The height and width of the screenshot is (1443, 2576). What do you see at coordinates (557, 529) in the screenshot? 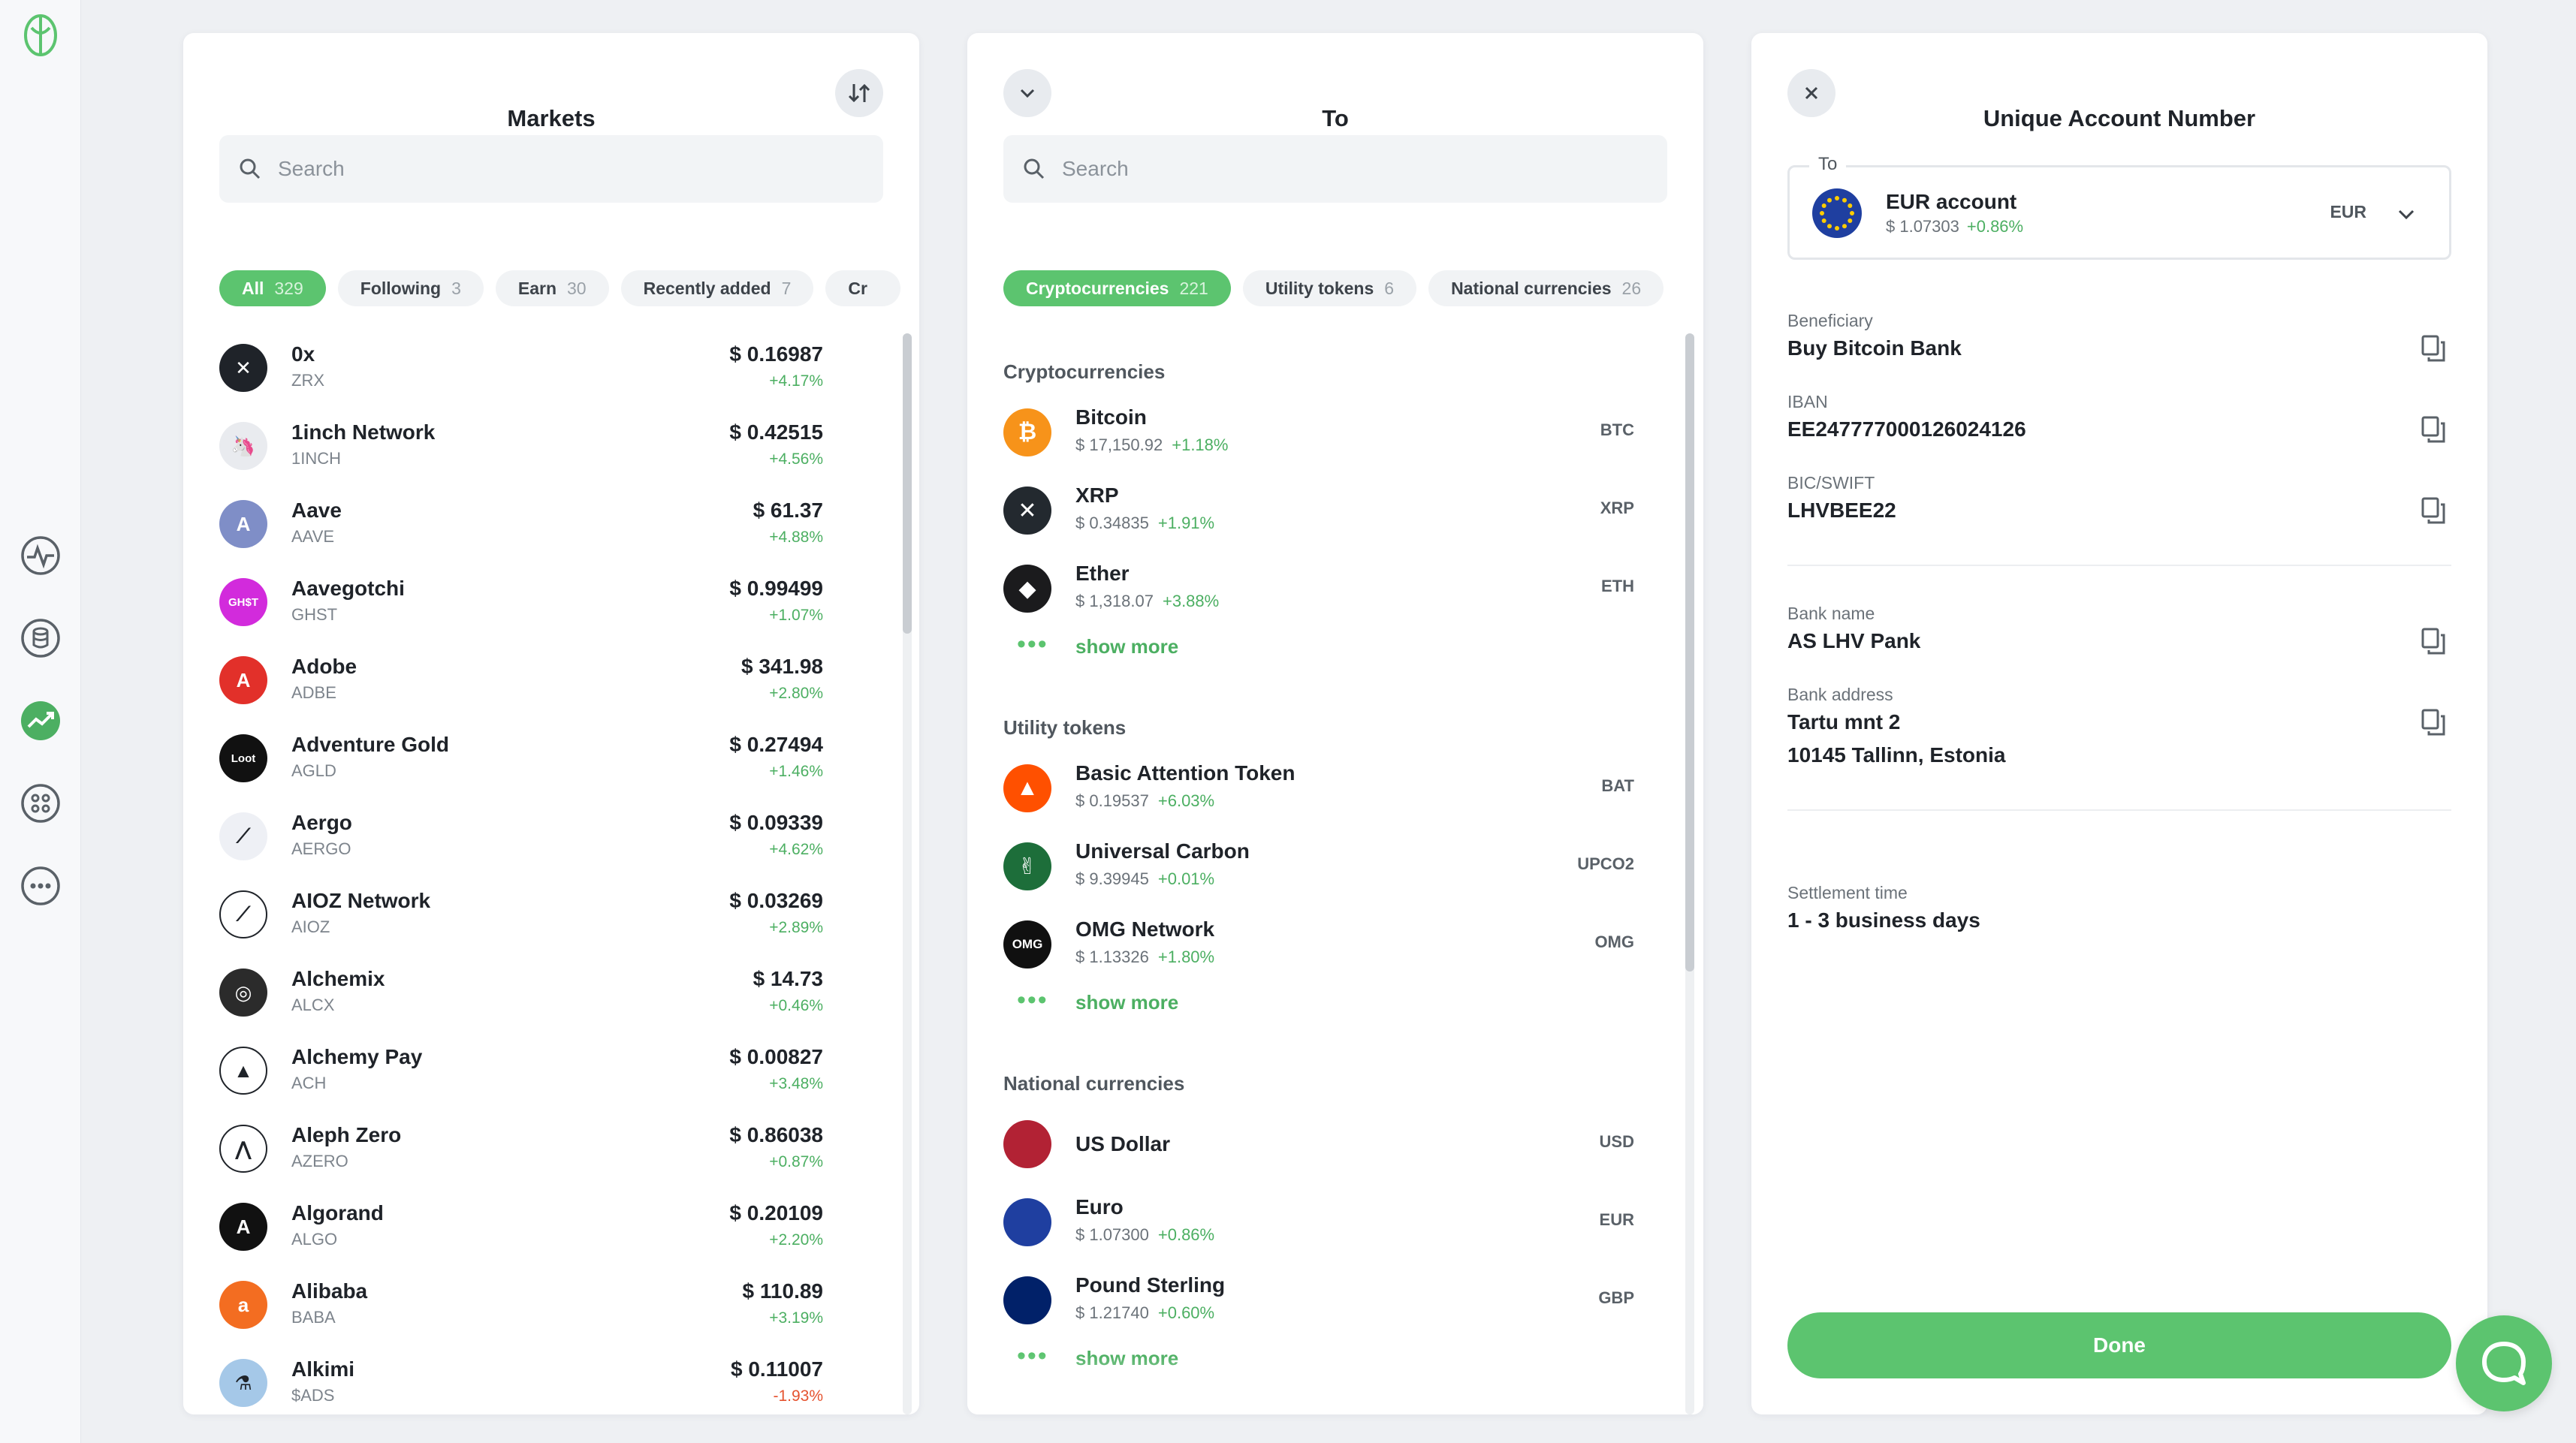
I see `market-row: A Aave AAVE $ 61.37 +4.88%` at bounding box center [557, 529].